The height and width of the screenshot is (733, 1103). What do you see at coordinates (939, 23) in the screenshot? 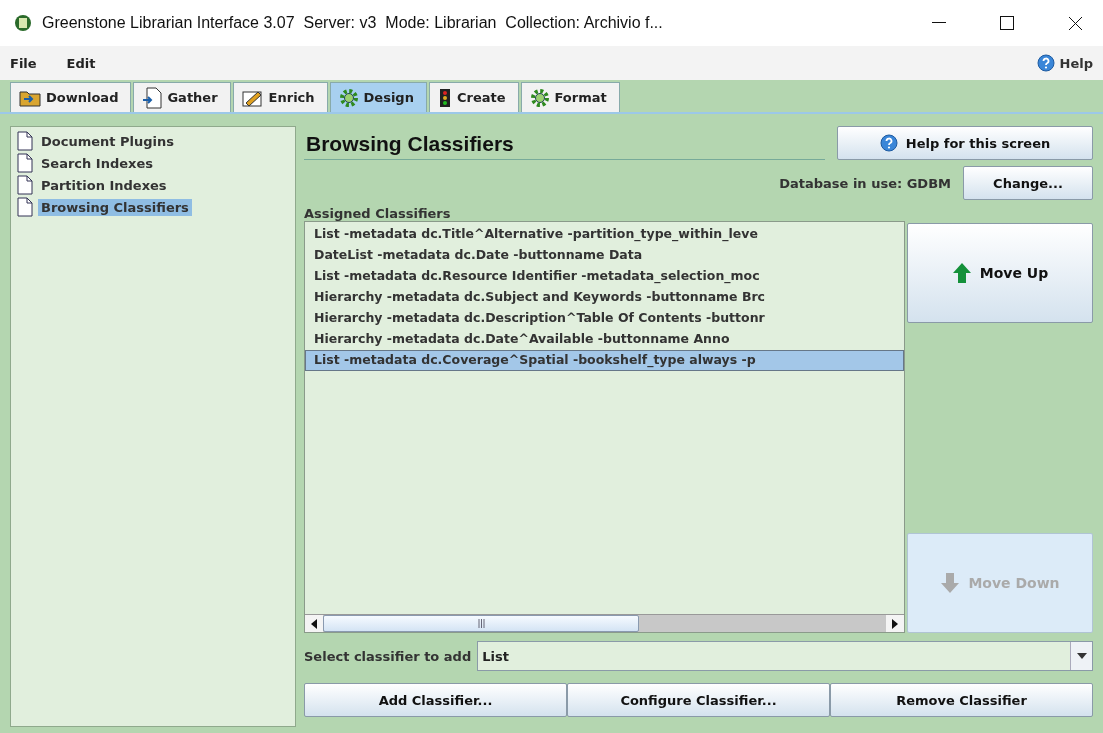
I see `minimize-icon` at bounding box center [939, 23].